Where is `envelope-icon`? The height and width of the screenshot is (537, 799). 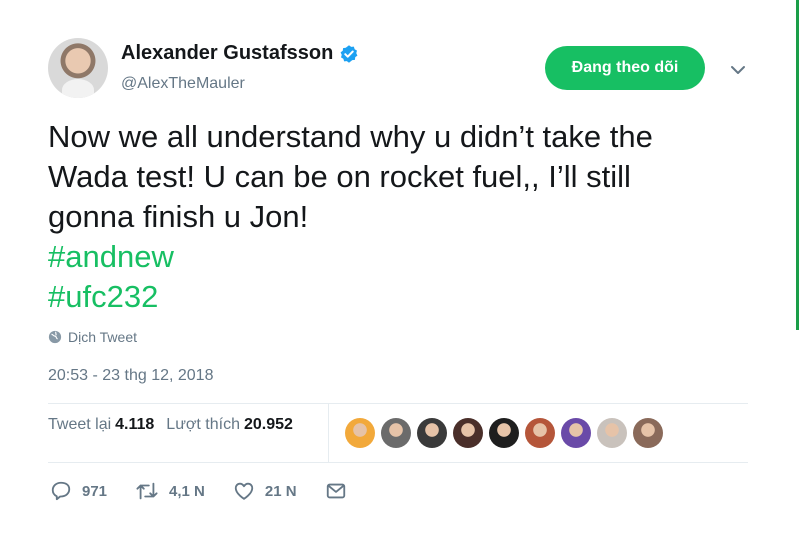 envelope-icon is located at coordinates (335, 491).